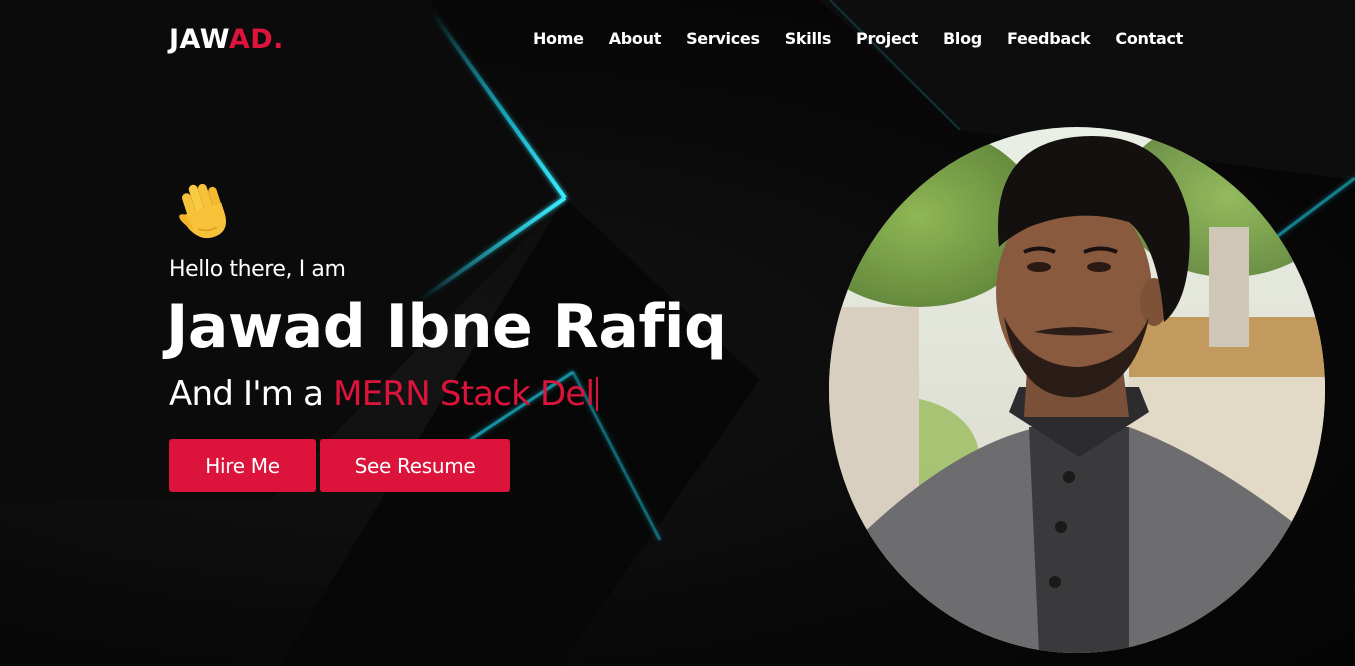 This screenshot has height=666, width=1355. What do you see at coordinates (808, 39) in the screenshot?
I see `nav-item-skills: Skills` at bounding box center [808, 39].